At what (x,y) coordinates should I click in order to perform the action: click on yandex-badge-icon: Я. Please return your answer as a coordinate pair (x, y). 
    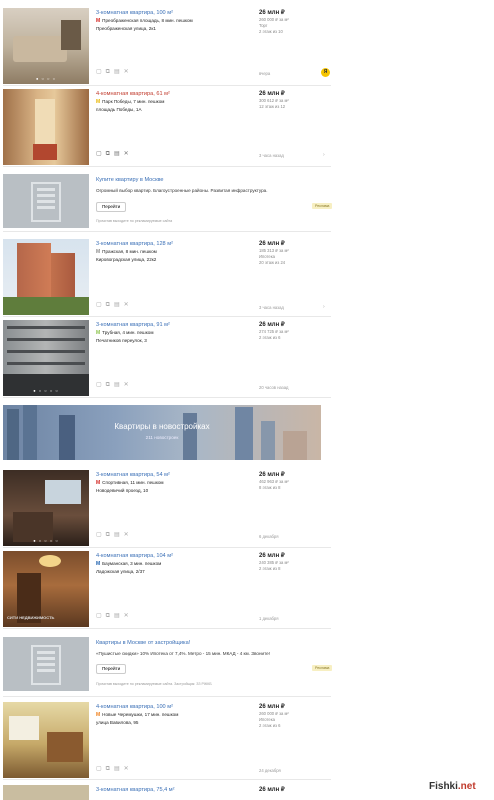
    Looking at the image, I should click on (325, 72).